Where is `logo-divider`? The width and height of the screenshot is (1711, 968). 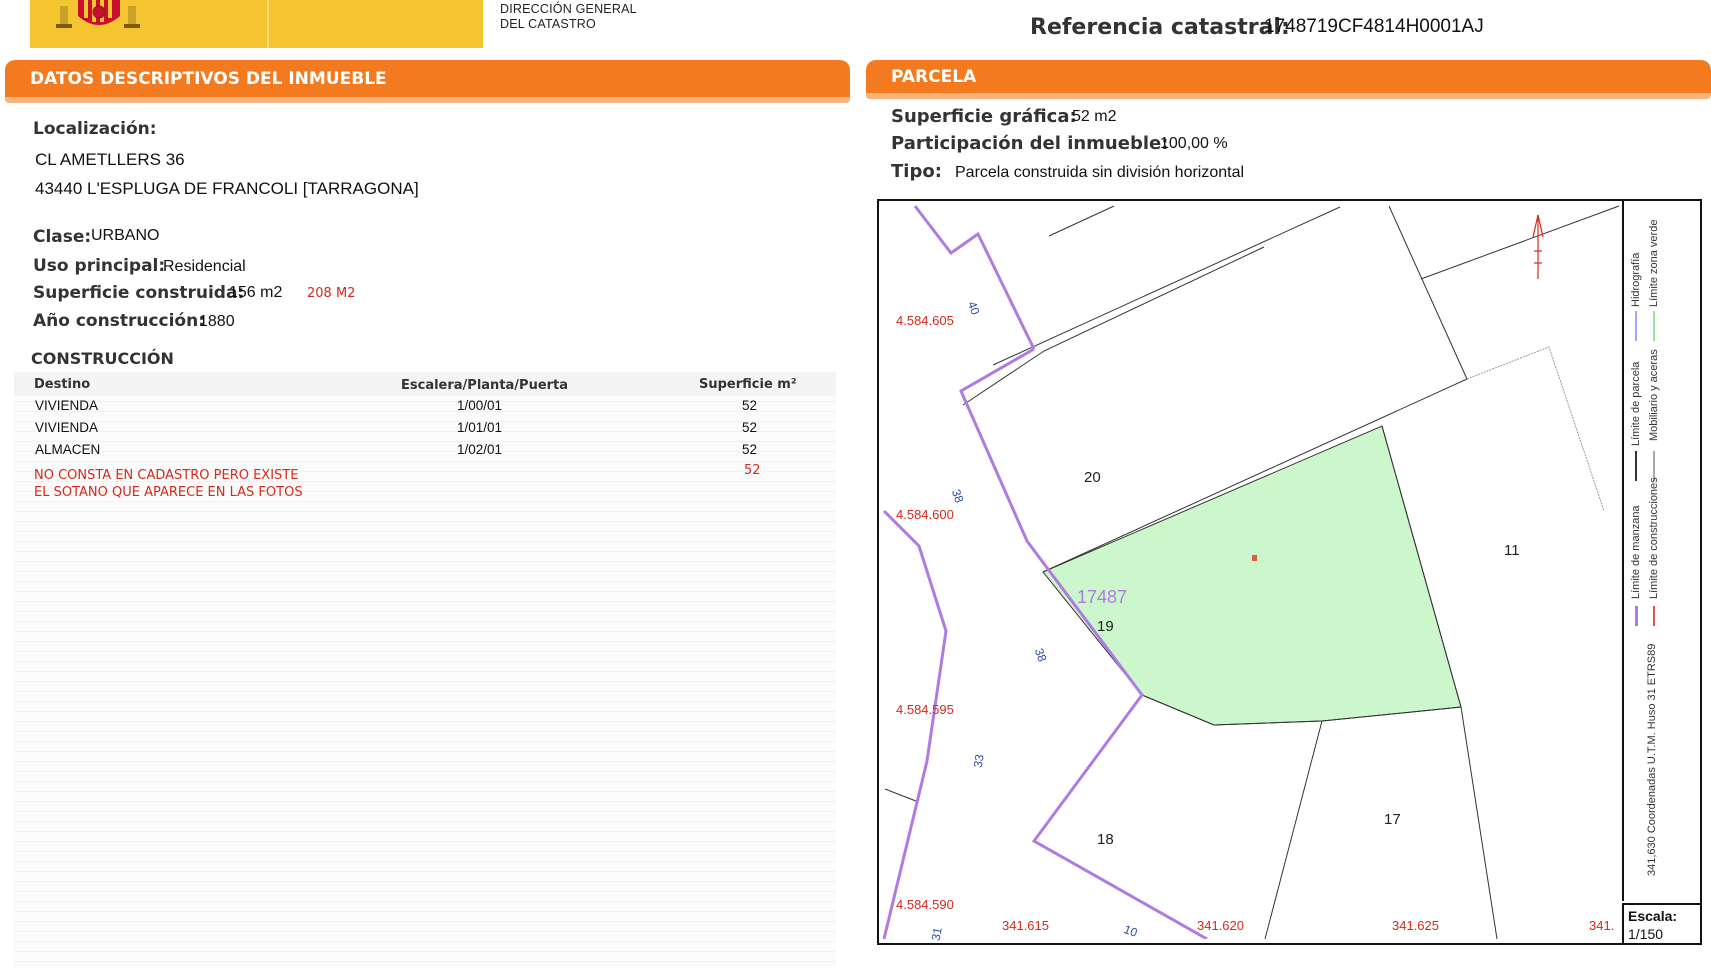 logo-divider is located at coordinates (268, 24).